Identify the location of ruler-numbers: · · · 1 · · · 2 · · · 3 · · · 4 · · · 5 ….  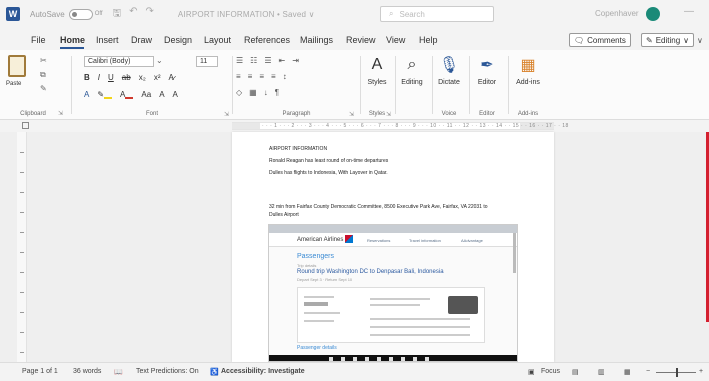
(415, 126).